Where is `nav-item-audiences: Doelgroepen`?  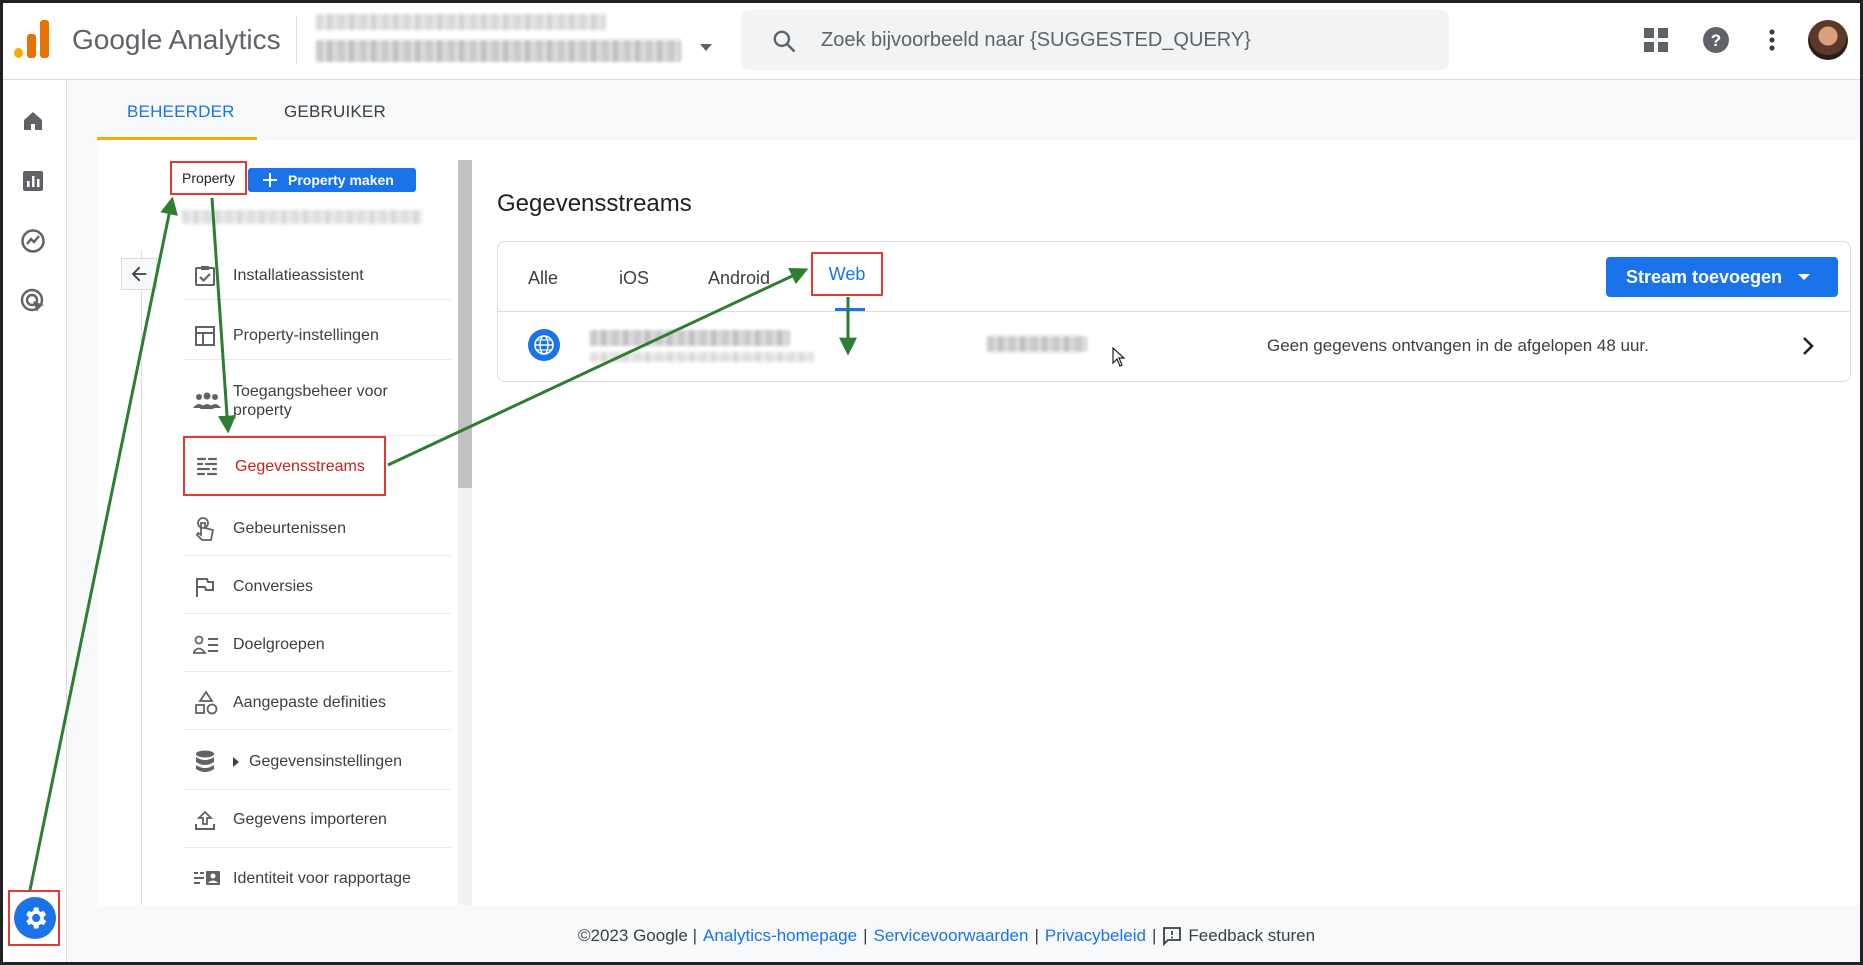
nav-item-audiences: Doelgroepen is located at coordinates (317, 645).